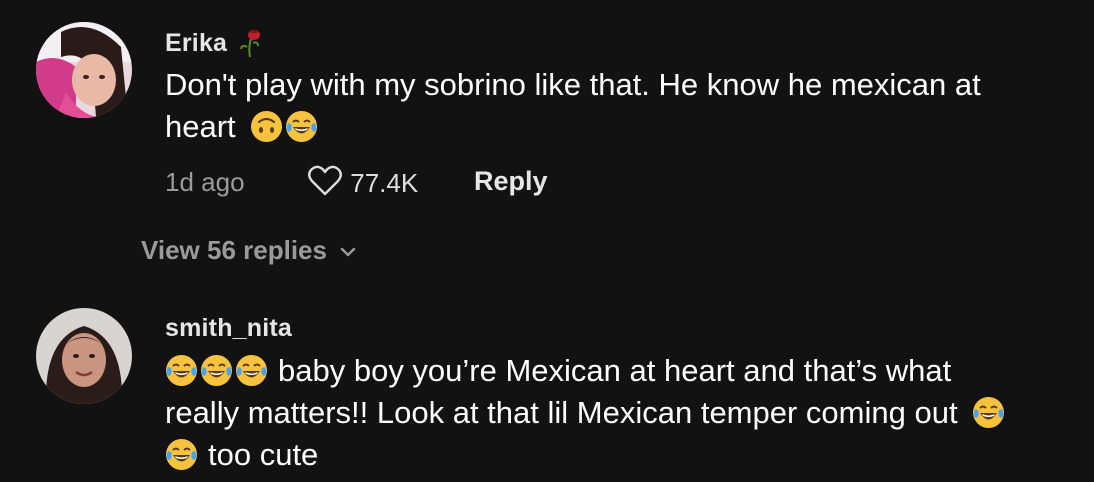  What do you see at coordinates (228, 328) in the screenshot?
I see `comment-username: smith_nita` at bounding box center [228, 328].